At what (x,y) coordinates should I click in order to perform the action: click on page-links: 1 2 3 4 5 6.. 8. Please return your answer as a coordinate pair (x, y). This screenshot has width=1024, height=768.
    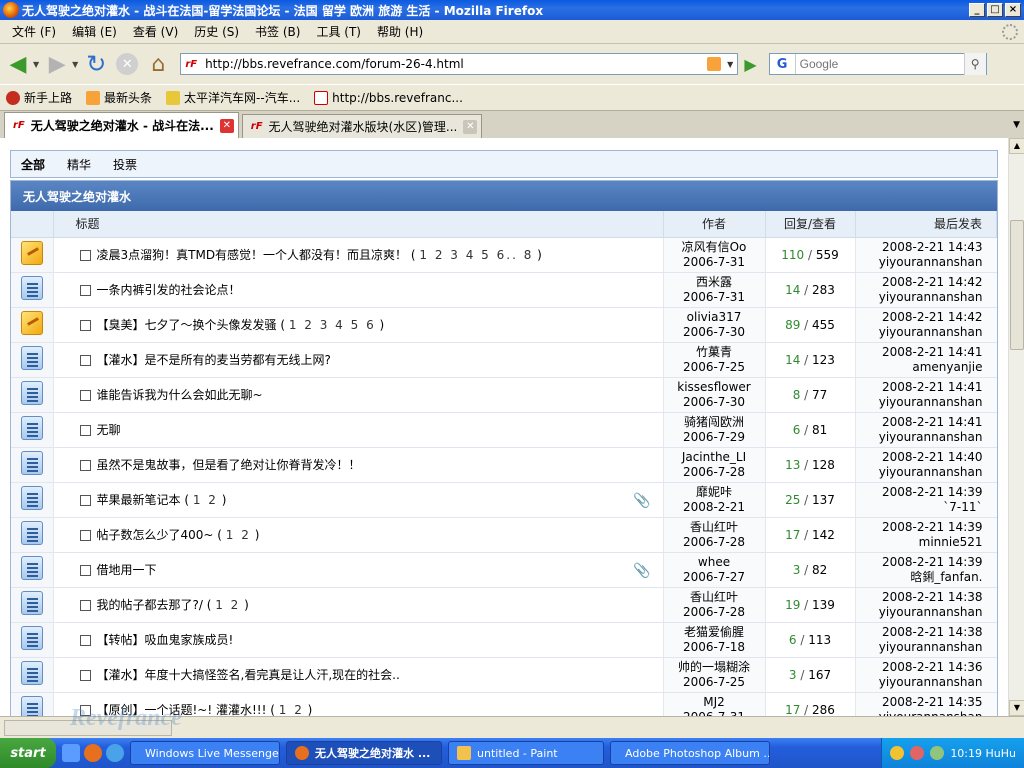
    Looking at the image, I should click on (476, 255).